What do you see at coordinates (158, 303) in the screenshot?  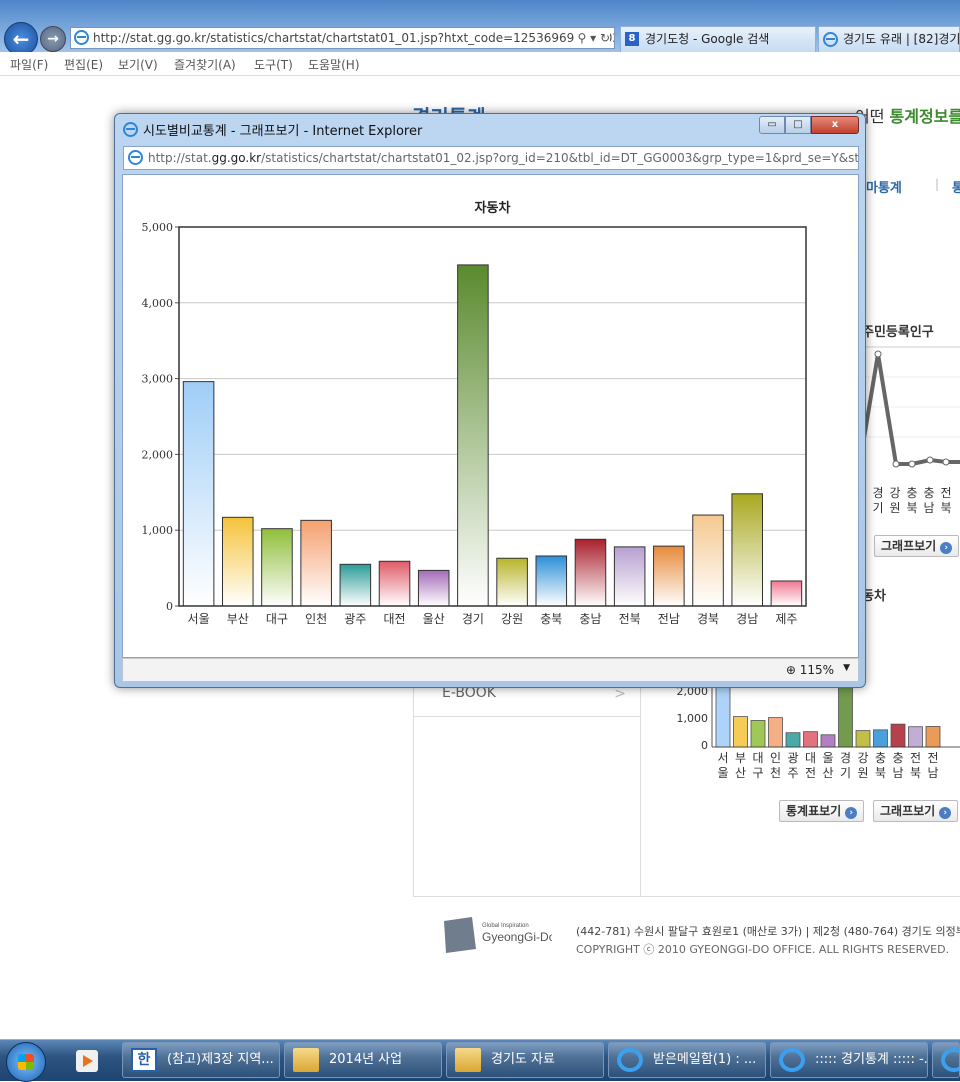 I see `y-tick-label: 4,000` at bounding box center [158, 303].